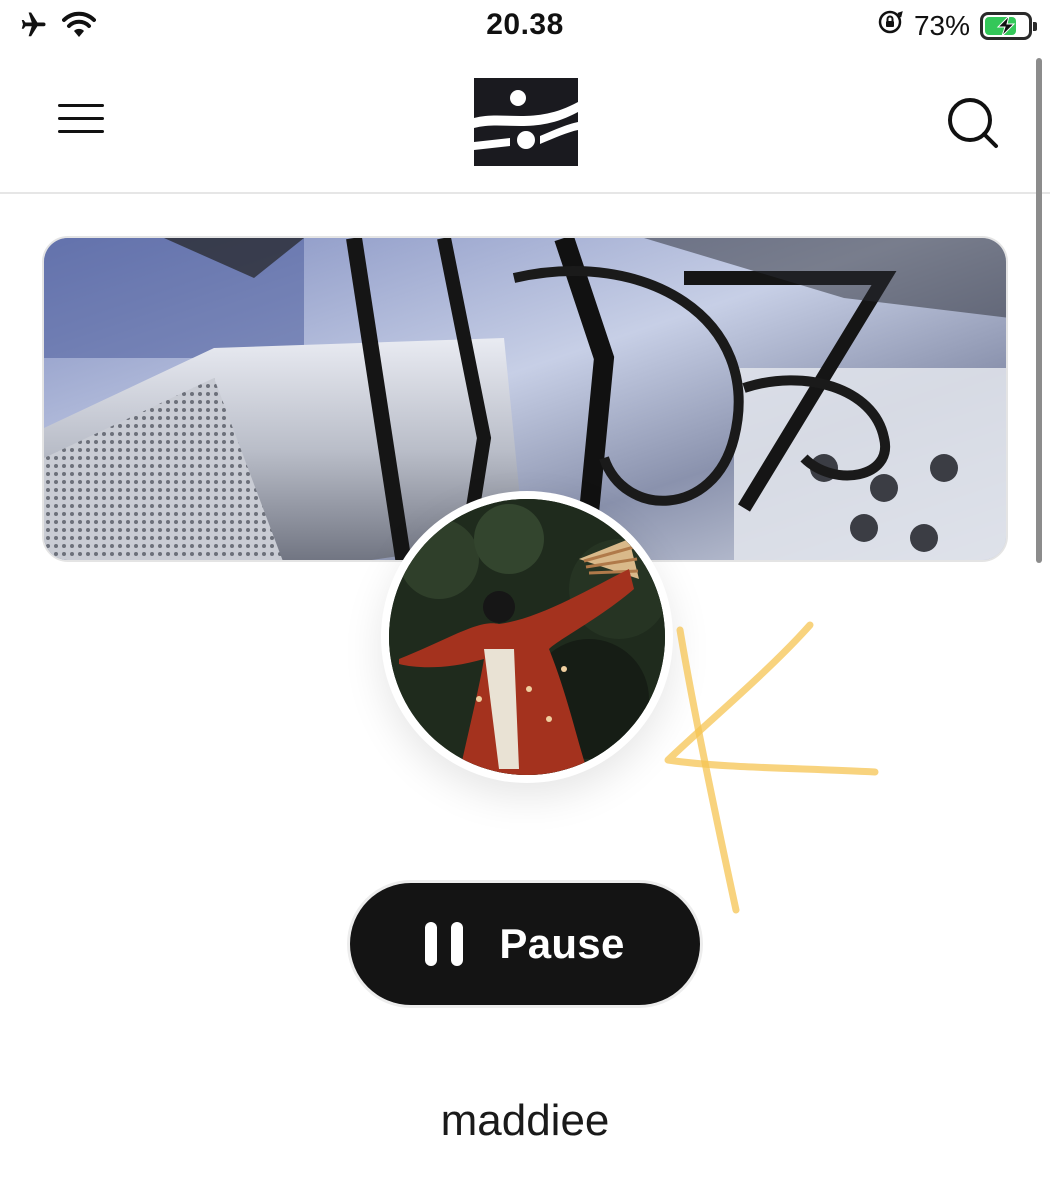 The height and width of the screenshot is (1200, 1050). What do you see at coordinates (941, 25) in the screenshot?
I see `battery-percent: 73%` at bounding box center [941, 25].